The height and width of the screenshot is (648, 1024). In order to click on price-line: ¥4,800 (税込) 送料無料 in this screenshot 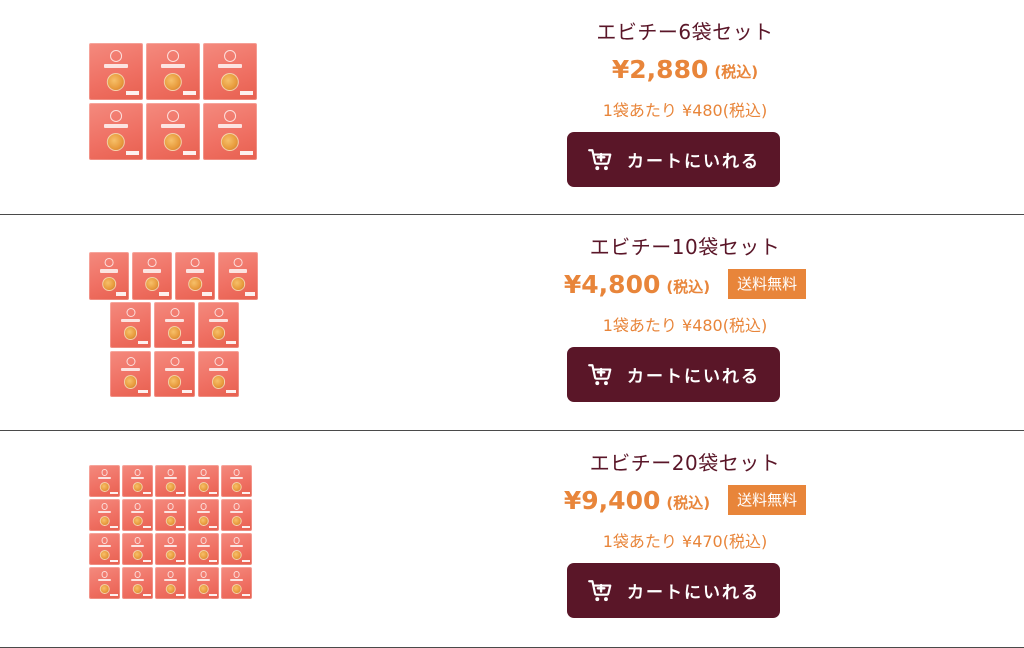, I will do `click(685, 284)`.